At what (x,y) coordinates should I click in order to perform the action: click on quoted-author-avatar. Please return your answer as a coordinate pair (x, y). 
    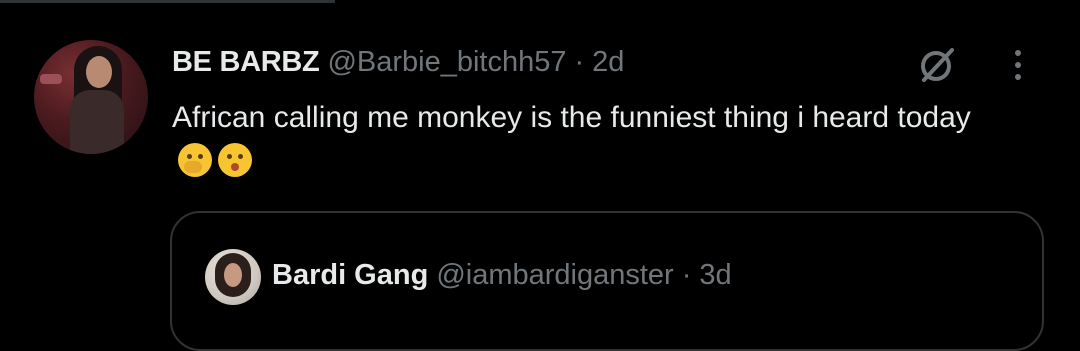
    Looking at the image, I should click on (233, 277).